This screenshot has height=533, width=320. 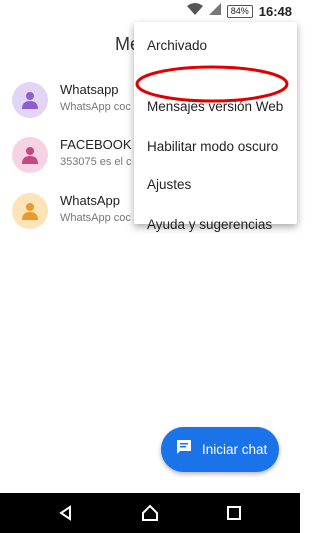 What do you see at coordinates (150, 11) in the screenshot?
I see `status-bar: 84% 16:48` at bounding box center [150, 11].